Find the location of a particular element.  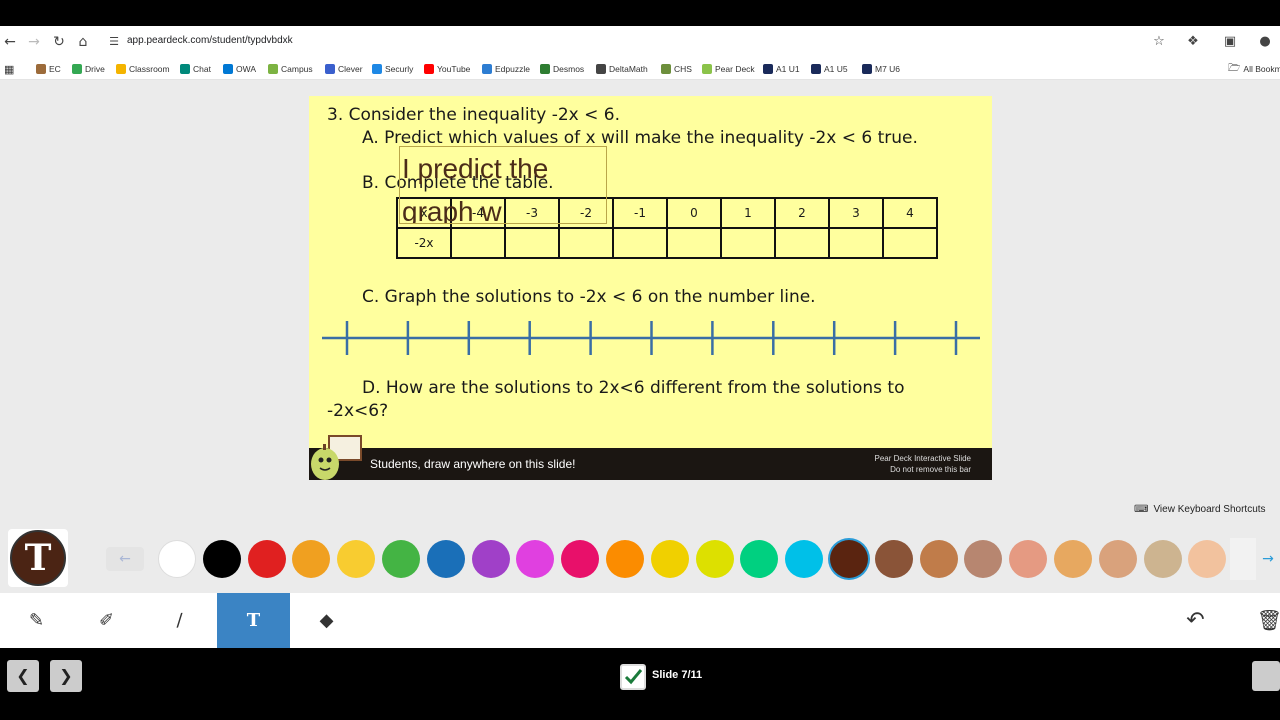

keyboard-icon: ⌨ is located at coordinates (1141, 509).